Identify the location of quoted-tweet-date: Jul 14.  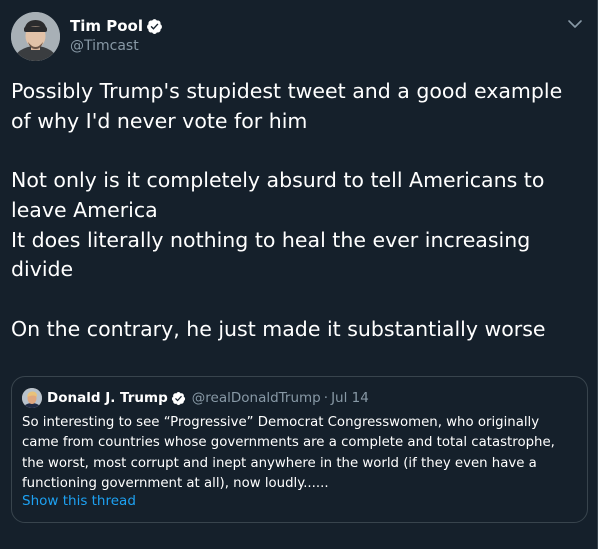
(350, 398).